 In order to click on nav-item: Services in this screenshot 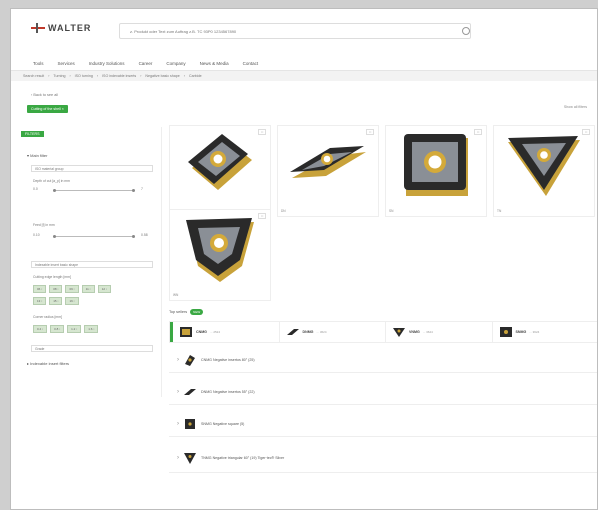, I will do `click(66, 63)`.